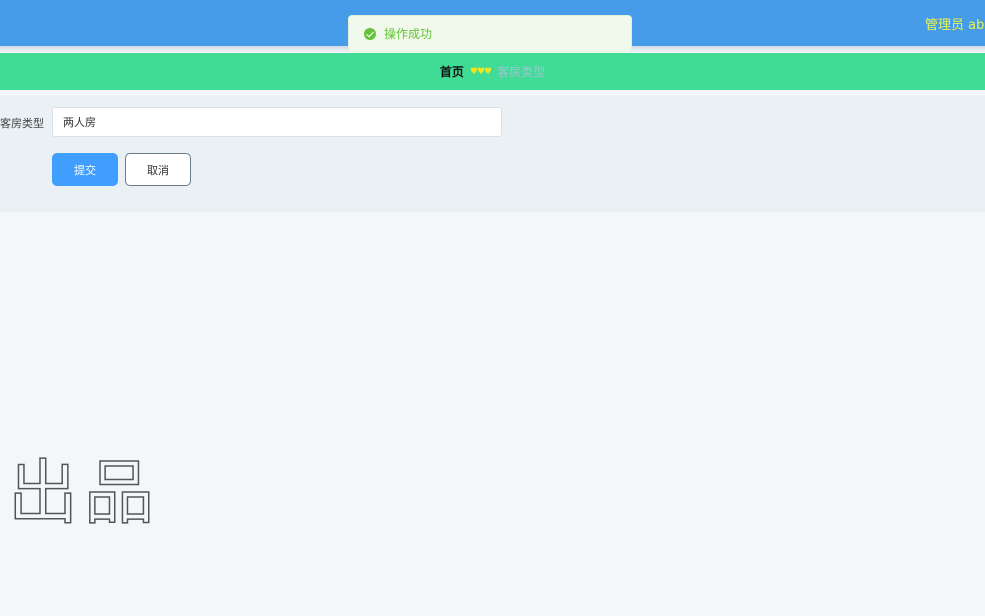  What do you see at coordinates (158, 169) in the screenshot?
I see `cancel-button: 取消` at bounding box center [158, 169].